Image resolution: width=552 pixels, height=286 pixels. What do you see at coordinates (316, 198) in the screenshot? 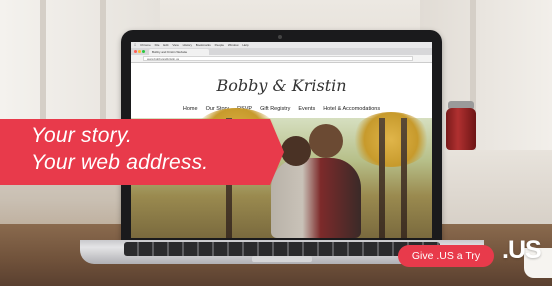
I see `couple-figures` at bounding box center [316, 198].